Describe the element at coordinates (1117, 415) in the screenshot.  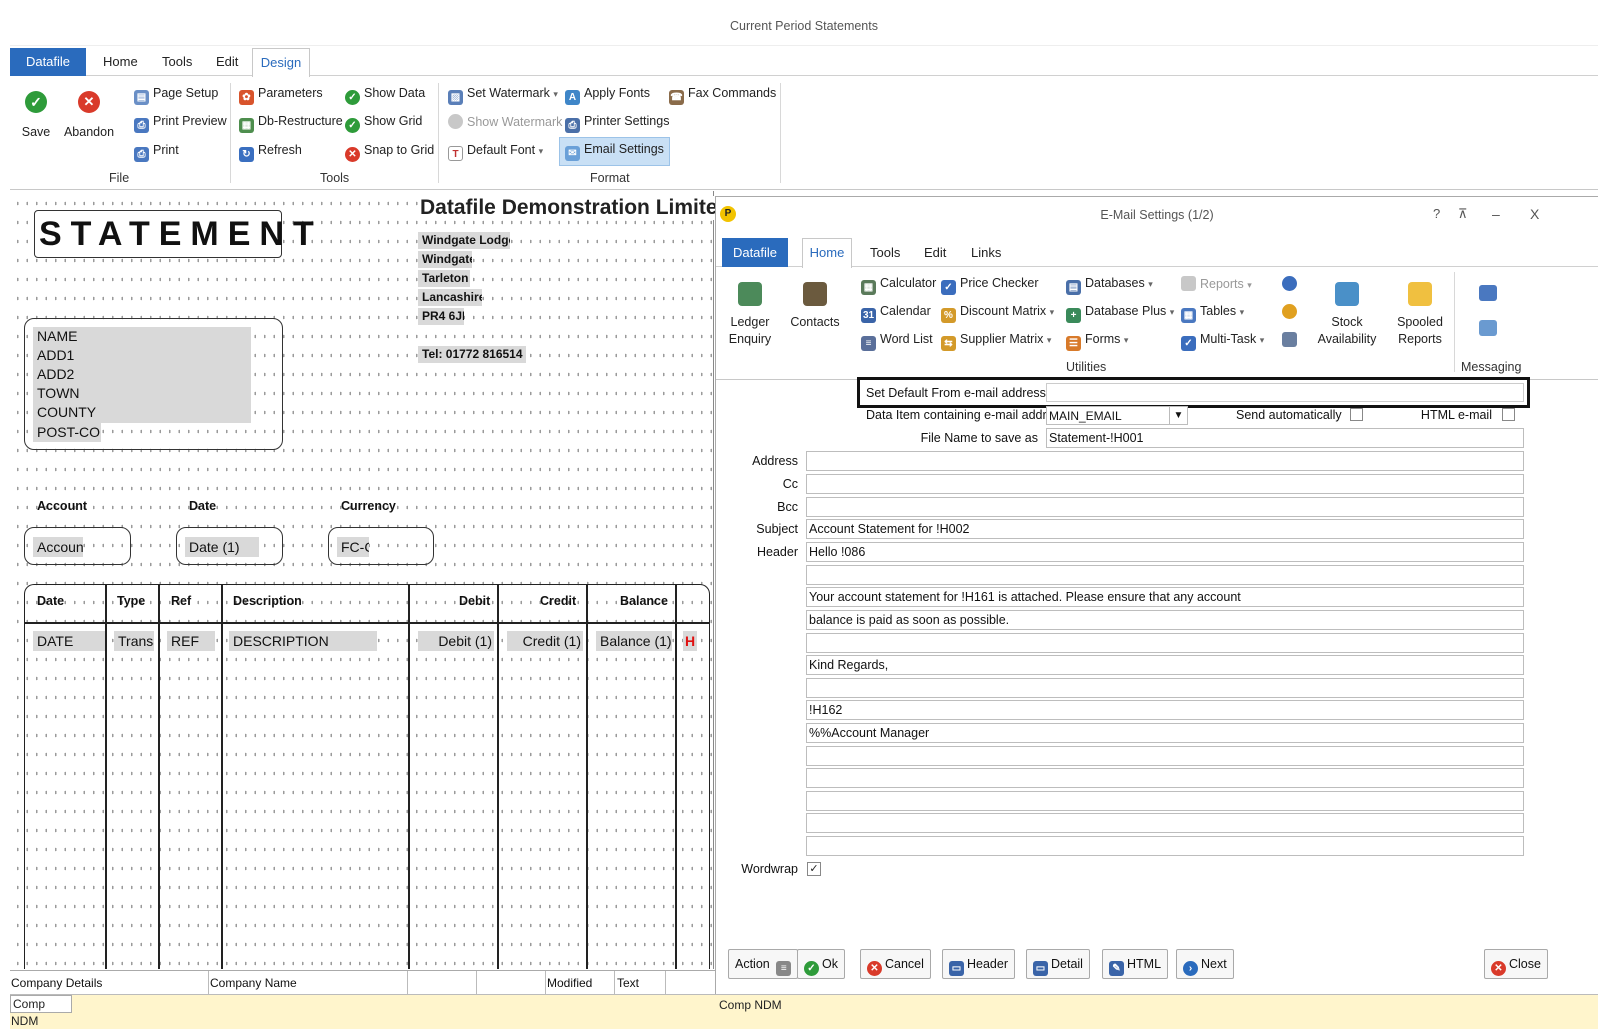
I see `data-item-select: MAIN_EMAIL ▼` at that location.